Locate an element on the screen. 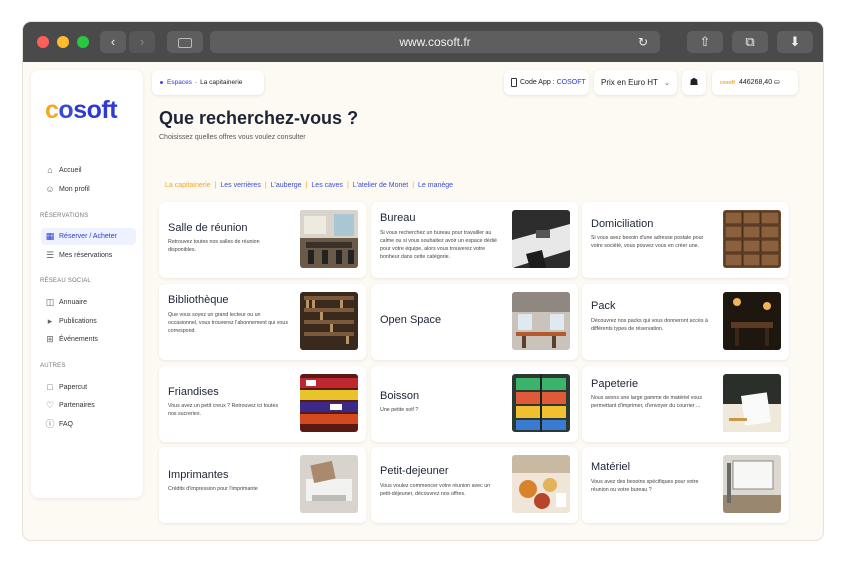  tab-les-verrieres: Les verrières is located at coordinates (240, 185).